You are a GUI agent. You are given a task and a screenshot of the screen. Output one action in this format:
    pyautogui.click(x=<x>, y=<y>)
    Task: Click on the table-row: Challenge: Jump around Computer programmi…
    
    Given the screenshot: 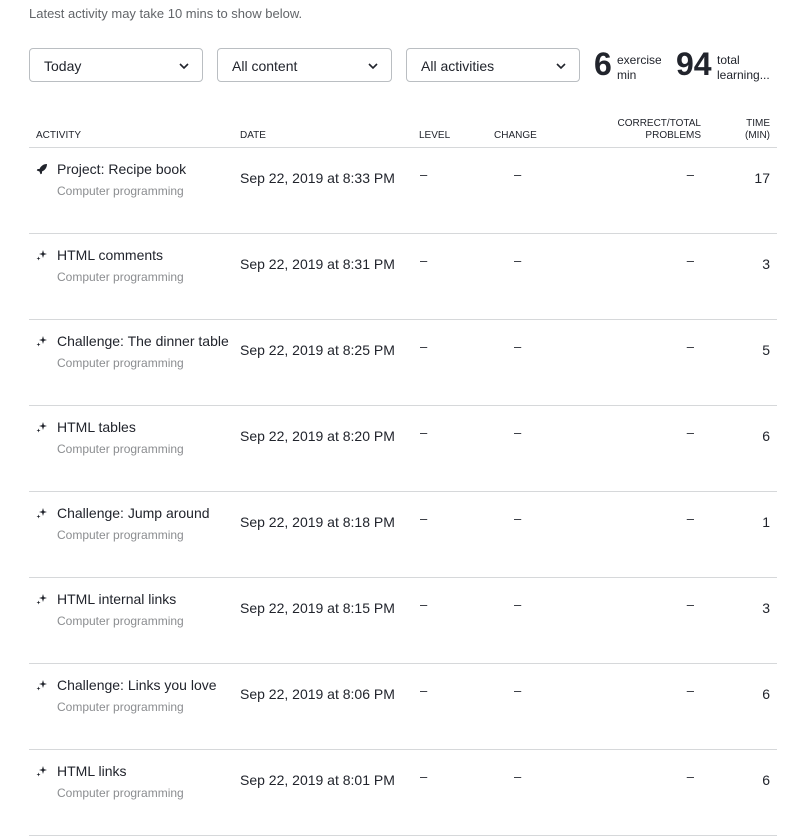 What is the action you would take?
    pyautogui.click(x=403, y=534)
    